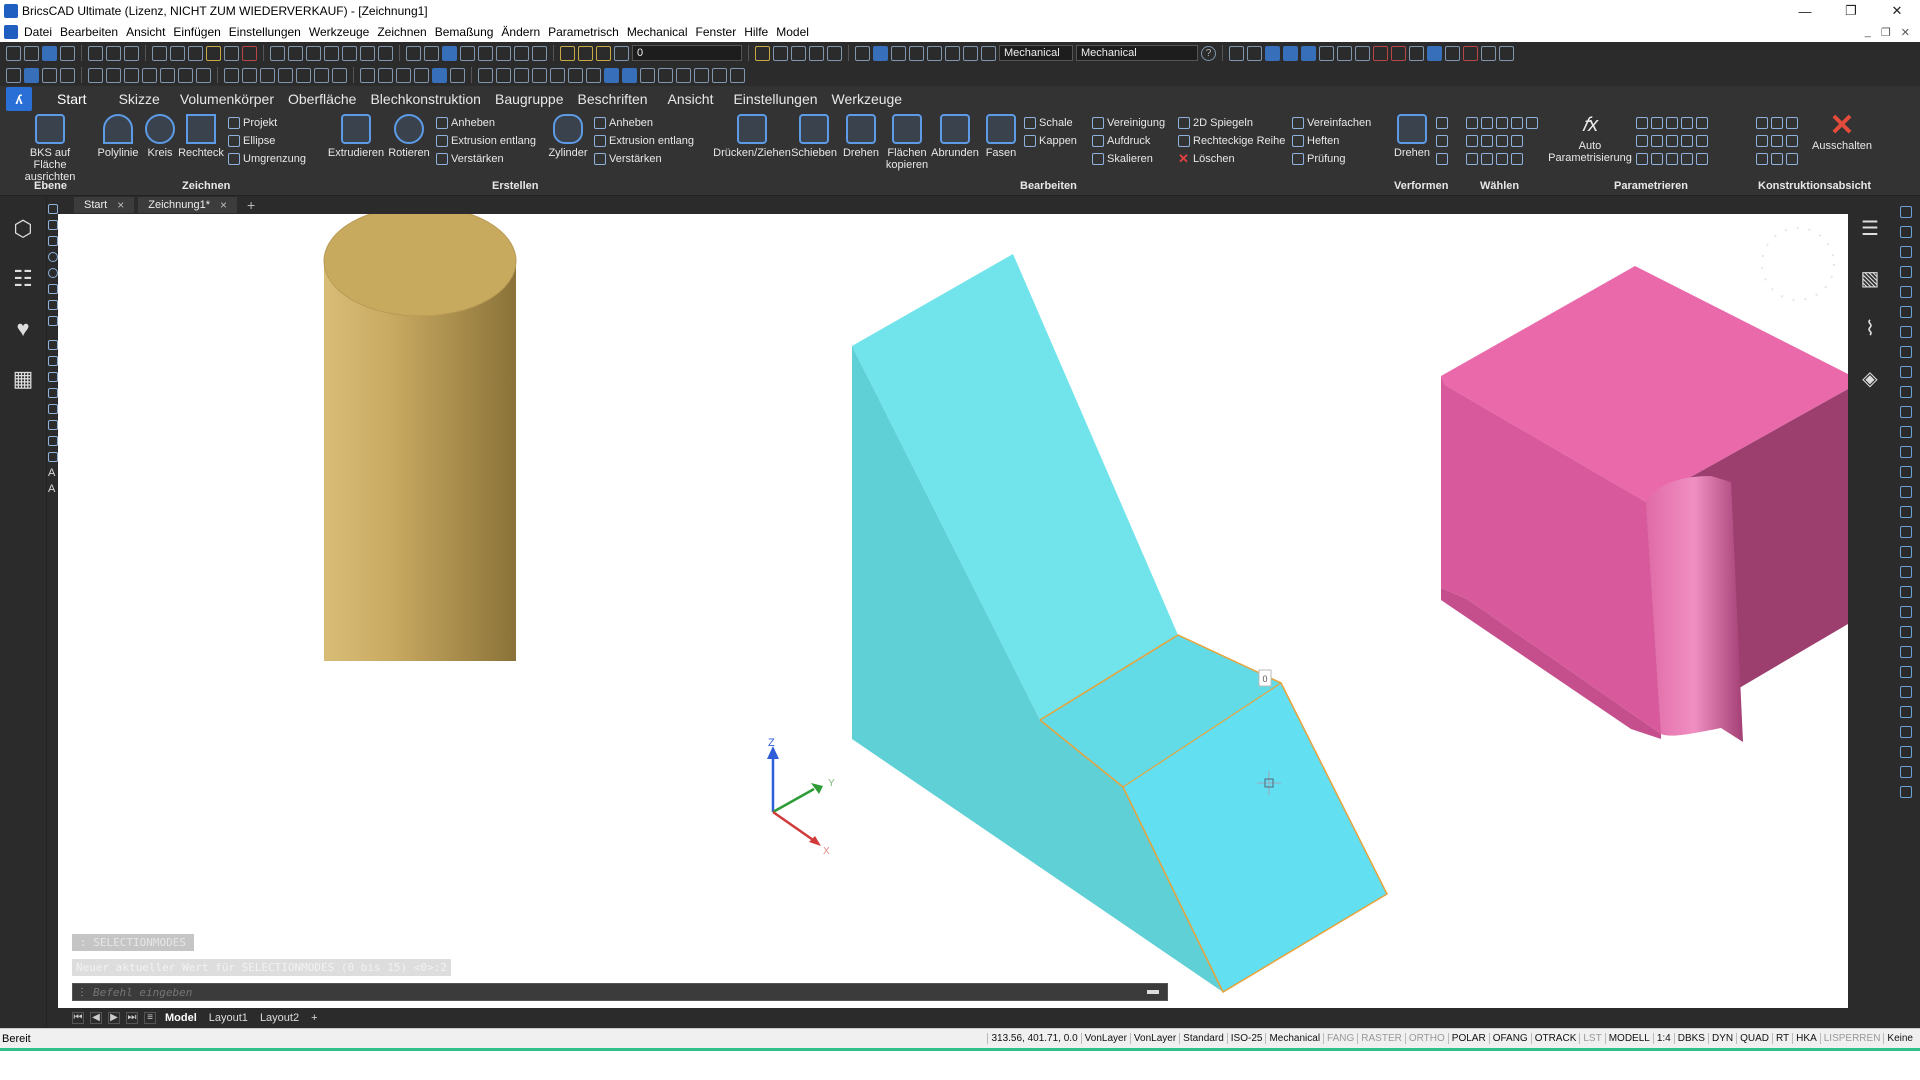  I want to click on publish-icon, so click(131, 53).